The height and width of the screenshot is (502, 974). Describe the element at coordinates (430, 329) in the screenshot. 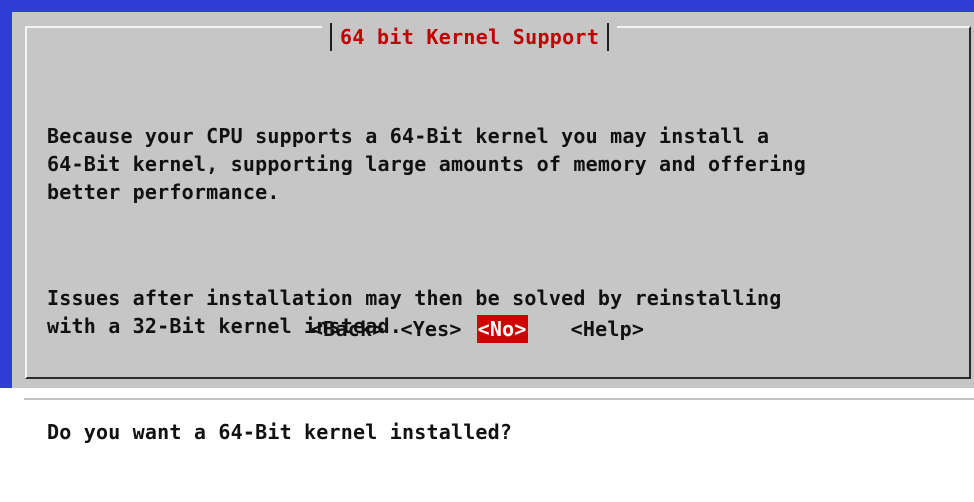

I see `yes-button: <Yes>` at that location.